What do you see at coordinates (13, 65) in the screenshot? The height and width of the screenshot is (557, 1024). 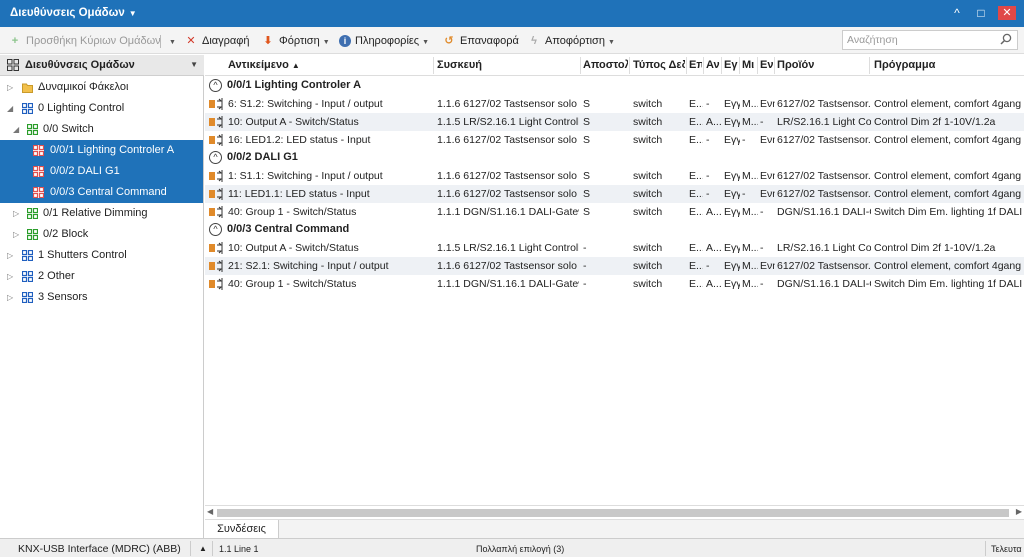 I see `grid-icon` at bounding box center [13, 65].